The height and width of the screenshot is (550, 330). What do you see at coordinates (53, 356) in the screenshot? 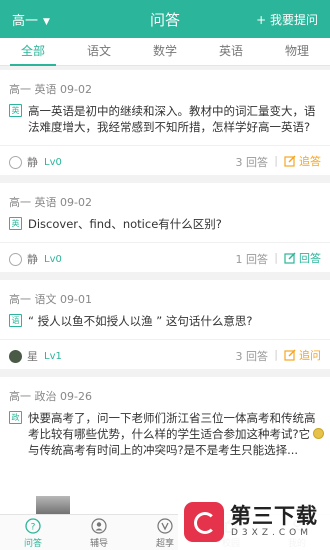
I see `user-level: Lv1` at bounding box center [53, 356].